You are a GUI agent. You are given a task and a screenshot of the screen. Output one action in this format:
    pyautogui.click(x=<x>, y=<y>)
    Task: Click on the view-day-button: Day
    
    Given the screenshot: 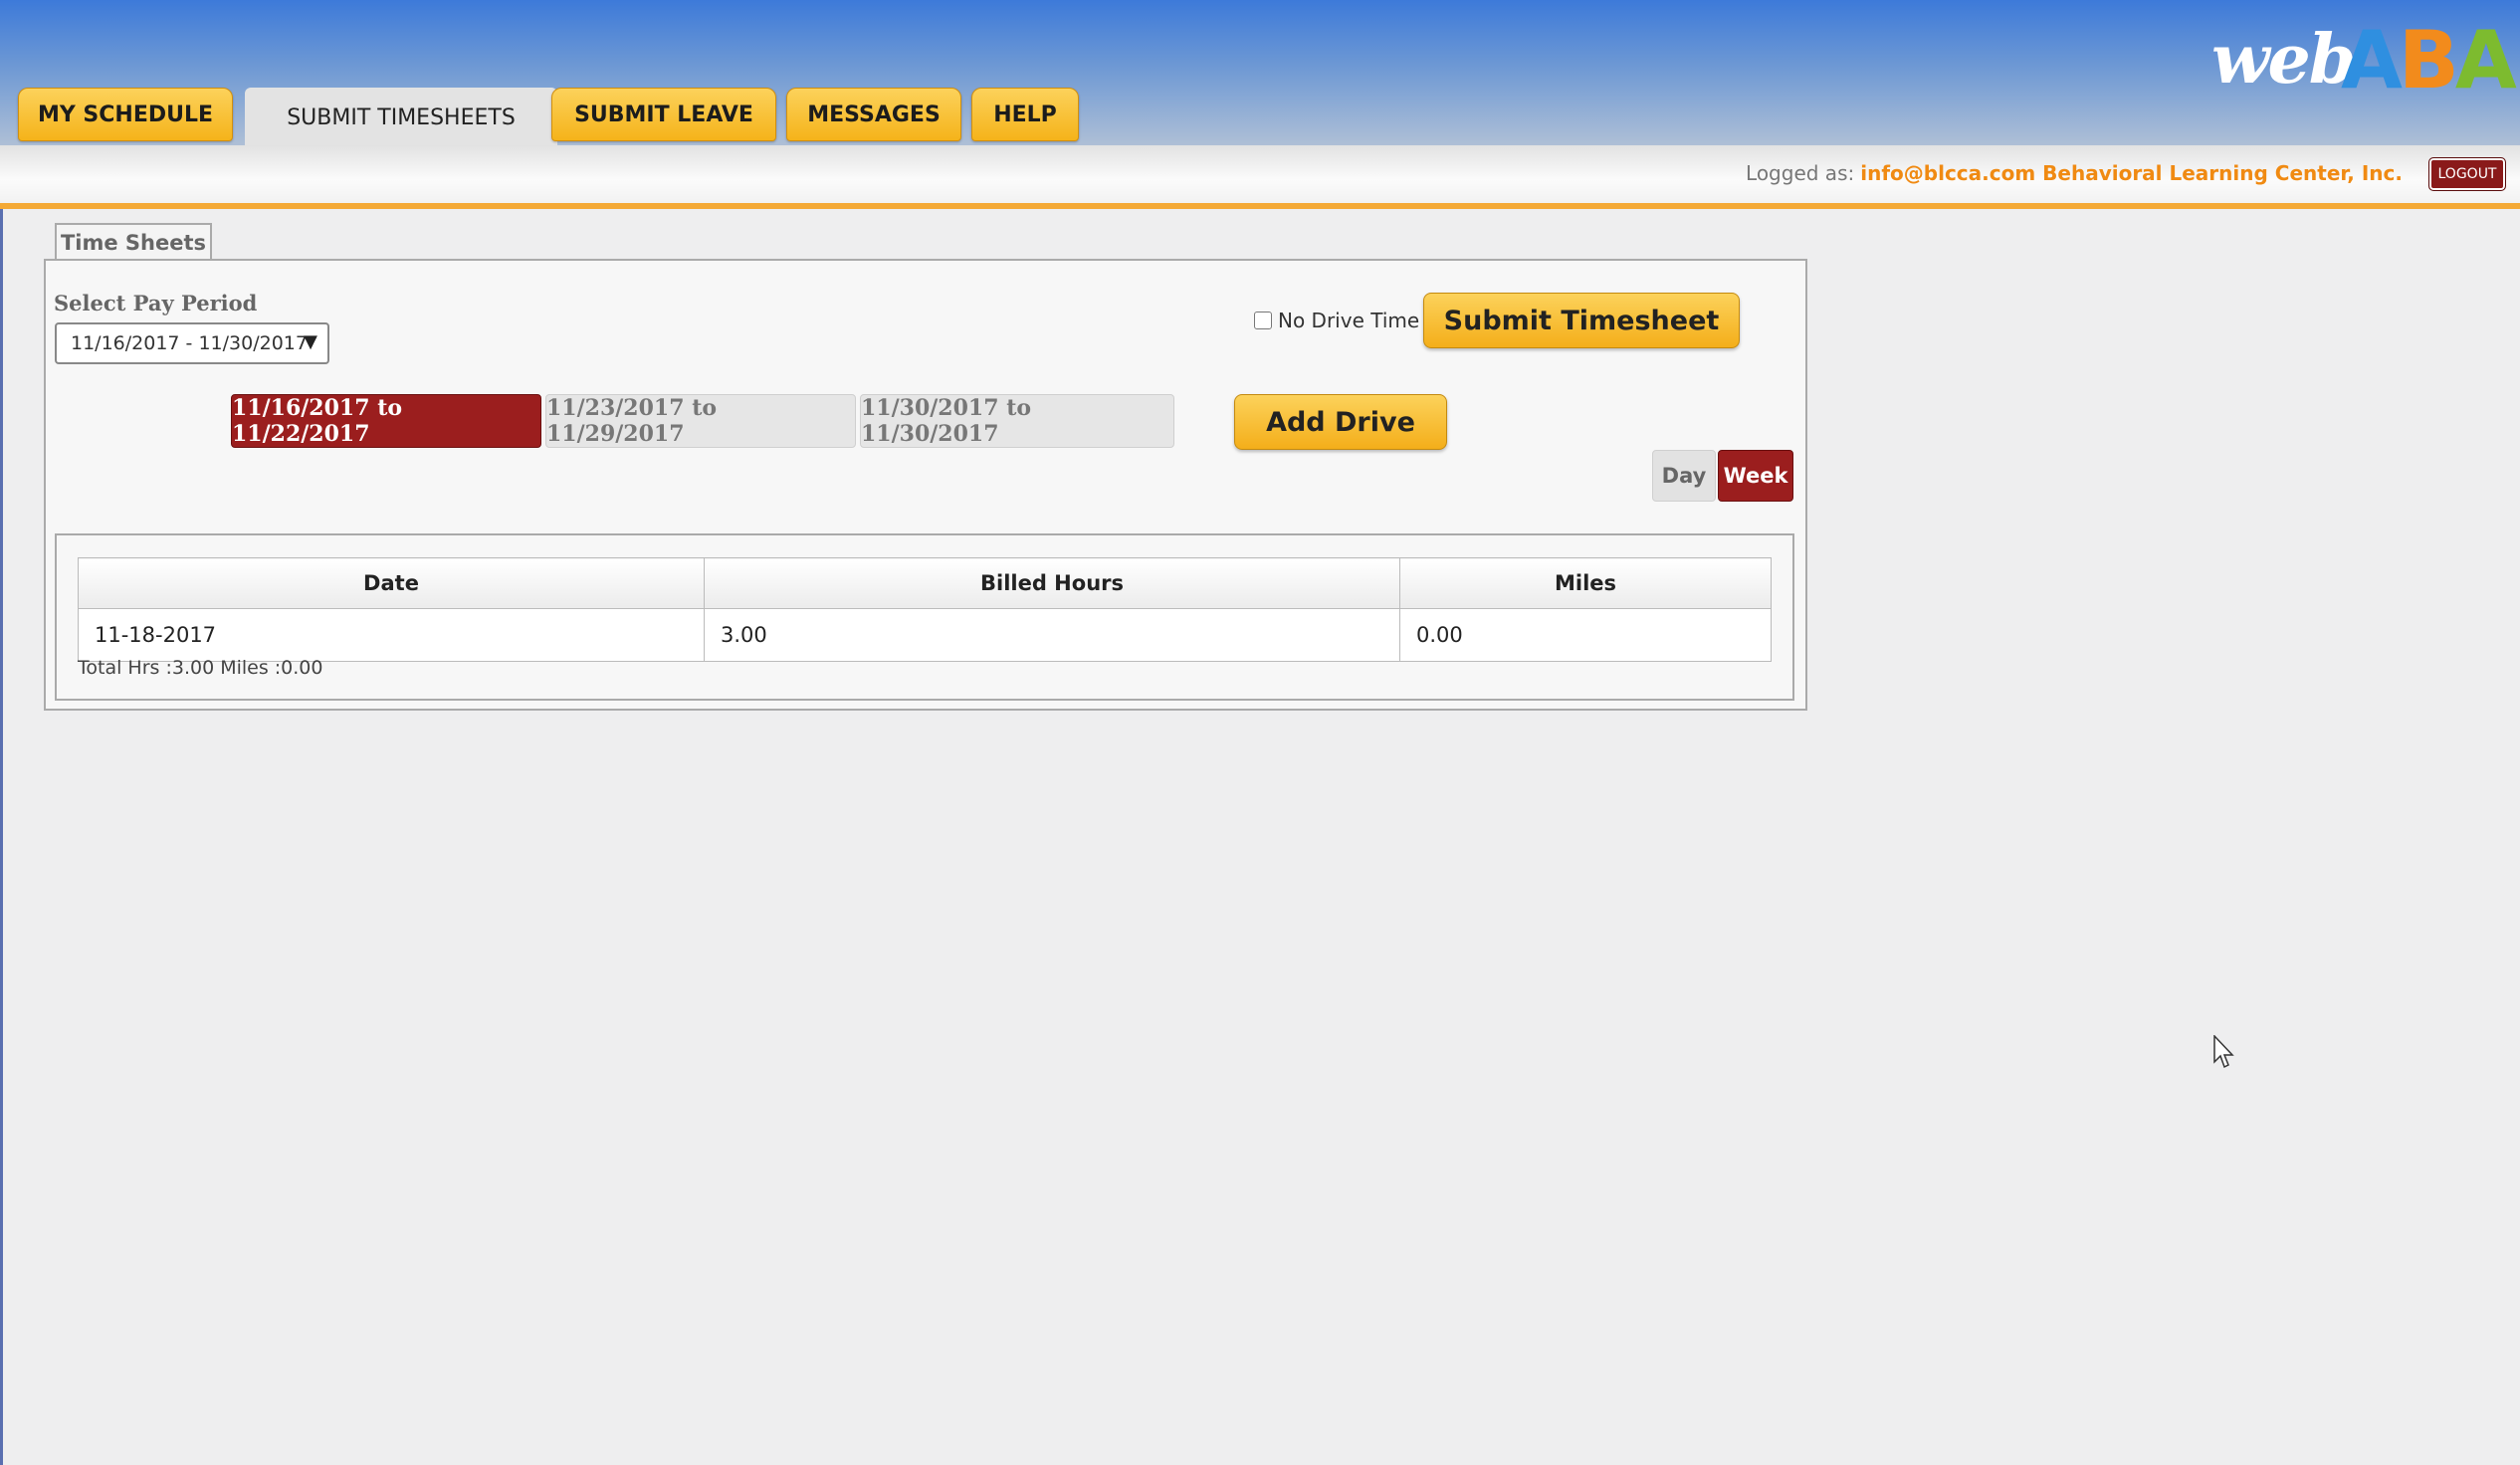 What is the action you would take?
    pyautogui.click(x=1684, y=476)
    